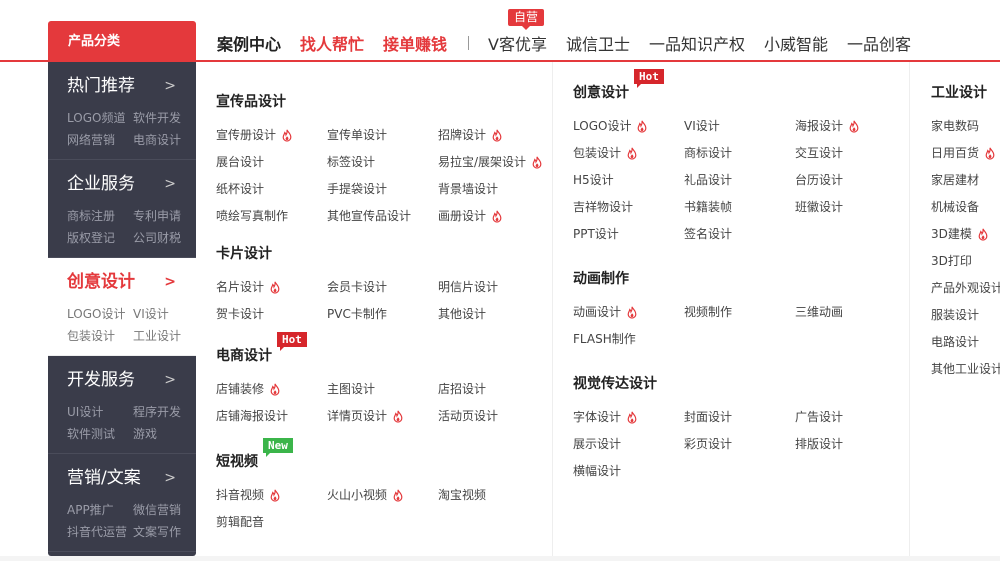 This screenshot has height=561, width=1000. Describe the element at coordinates (855, 417) in the screenshot. I see `menu-item: 广告设计` at that location.